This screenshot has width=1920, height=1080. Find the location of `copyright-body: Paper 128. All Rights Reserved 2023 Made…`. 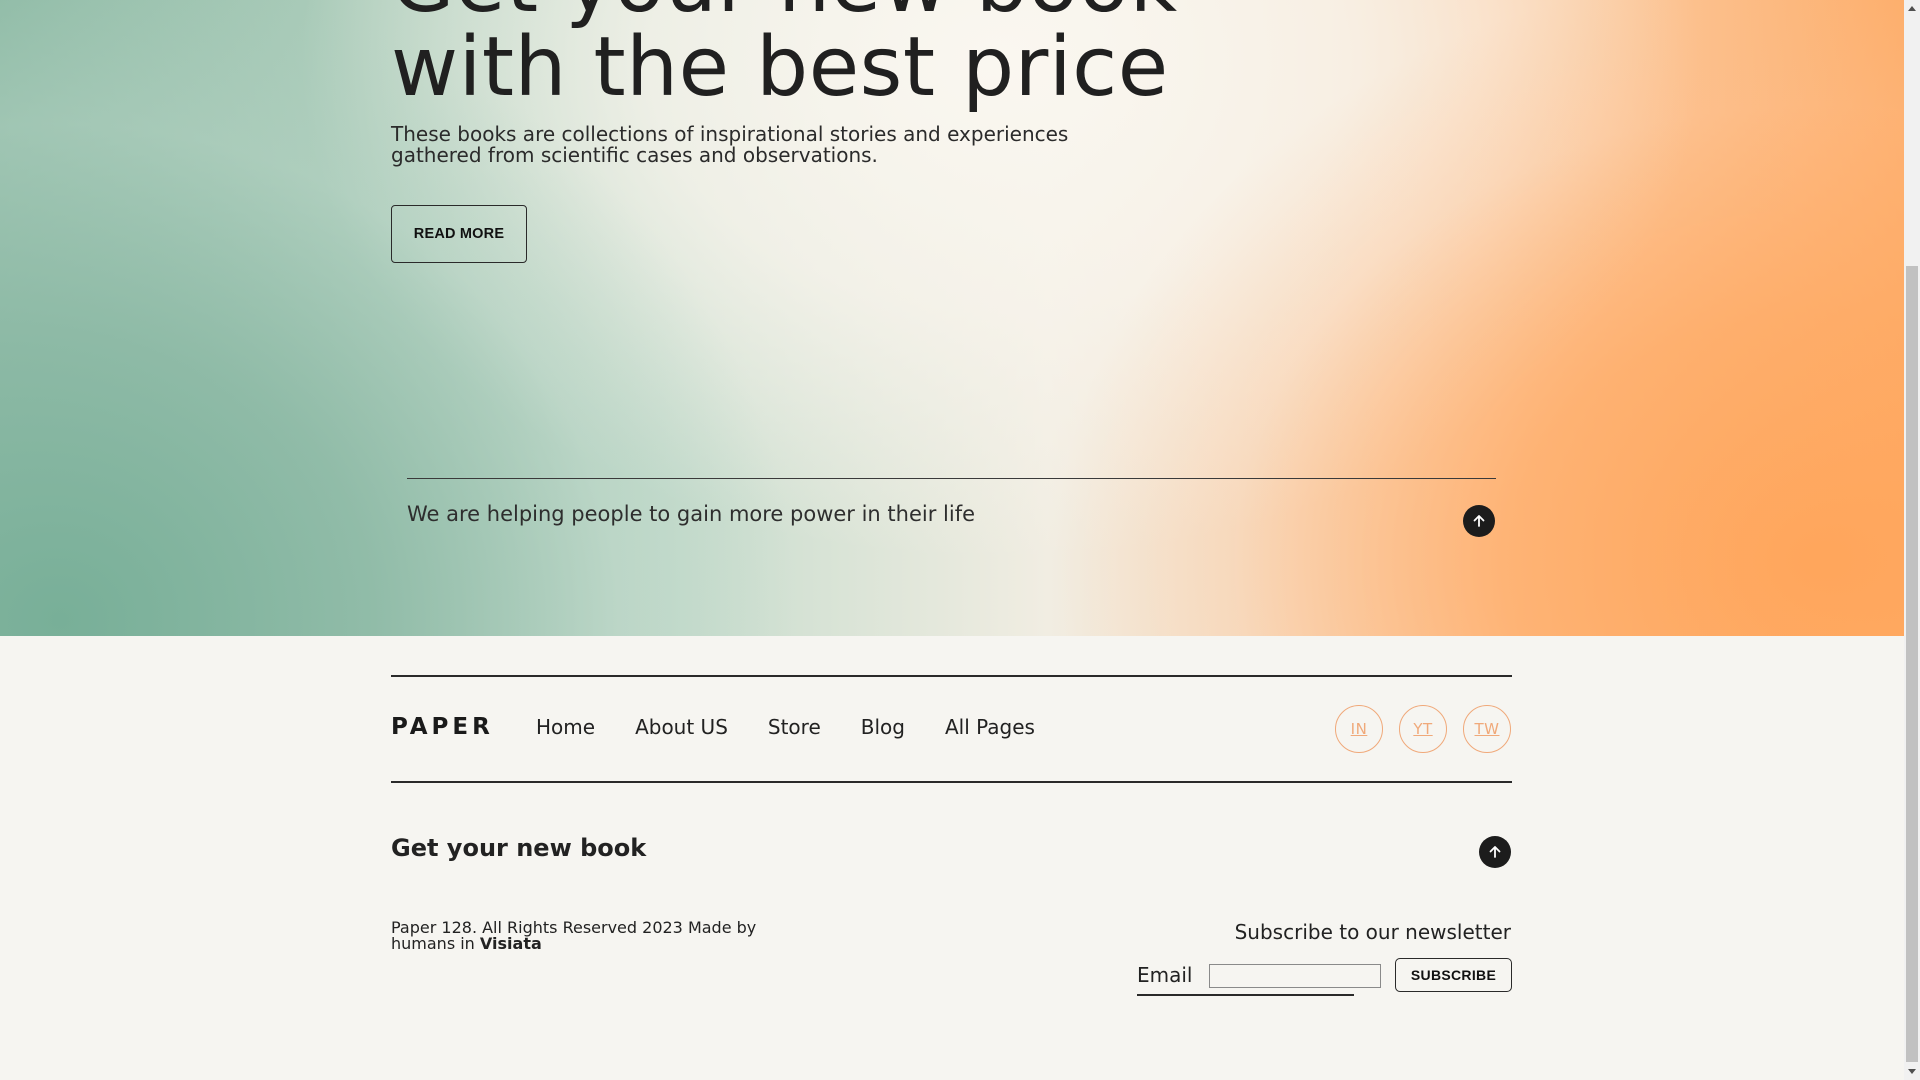

copyright-body: Paper 128. All Rights Reserved 2023 Made… is located at coordinates (574, 935).